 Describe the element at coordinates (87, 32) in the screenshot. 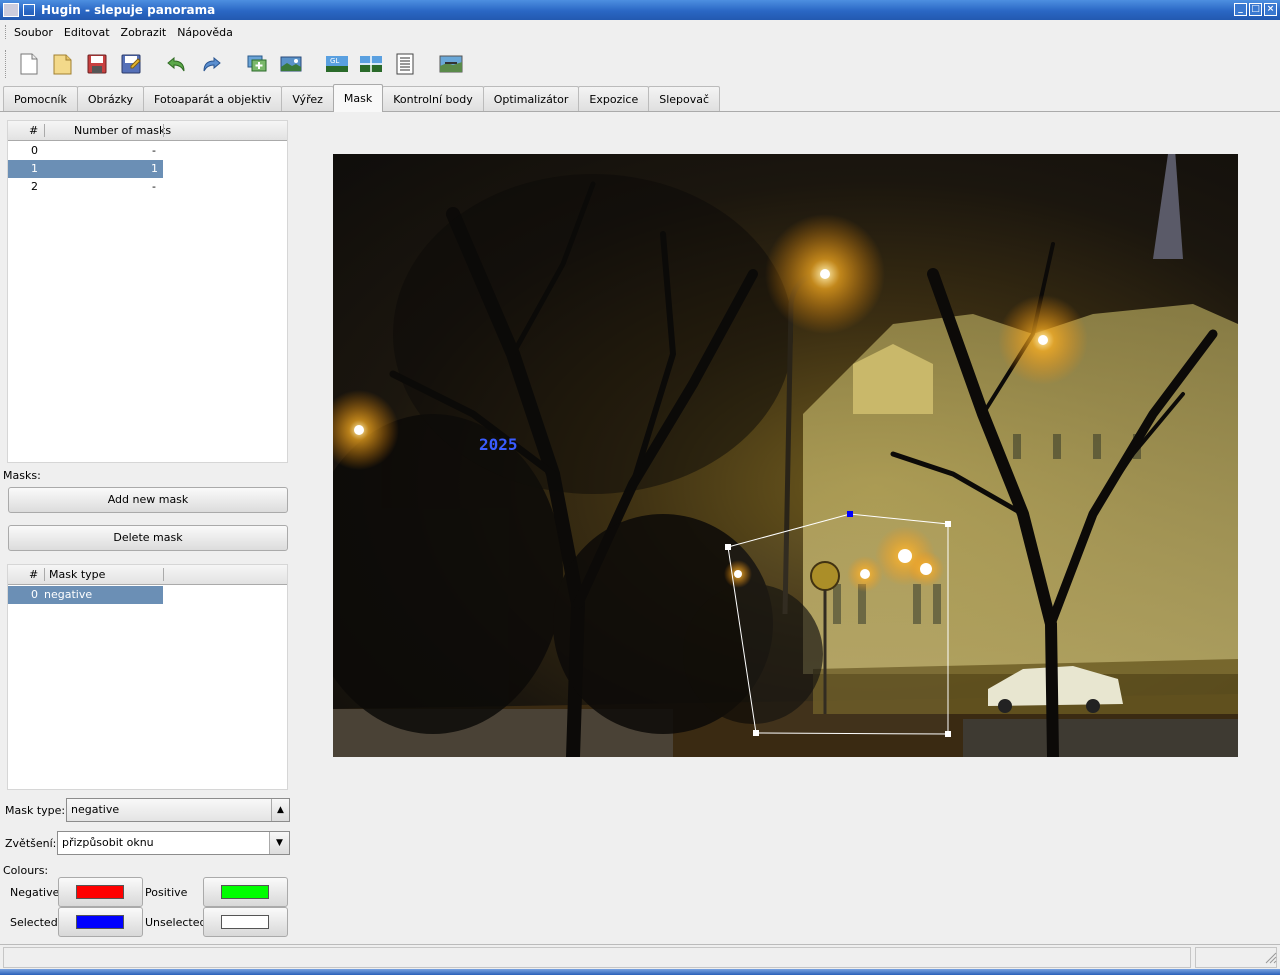

I see `menu-editovat: Editovat` at that location.